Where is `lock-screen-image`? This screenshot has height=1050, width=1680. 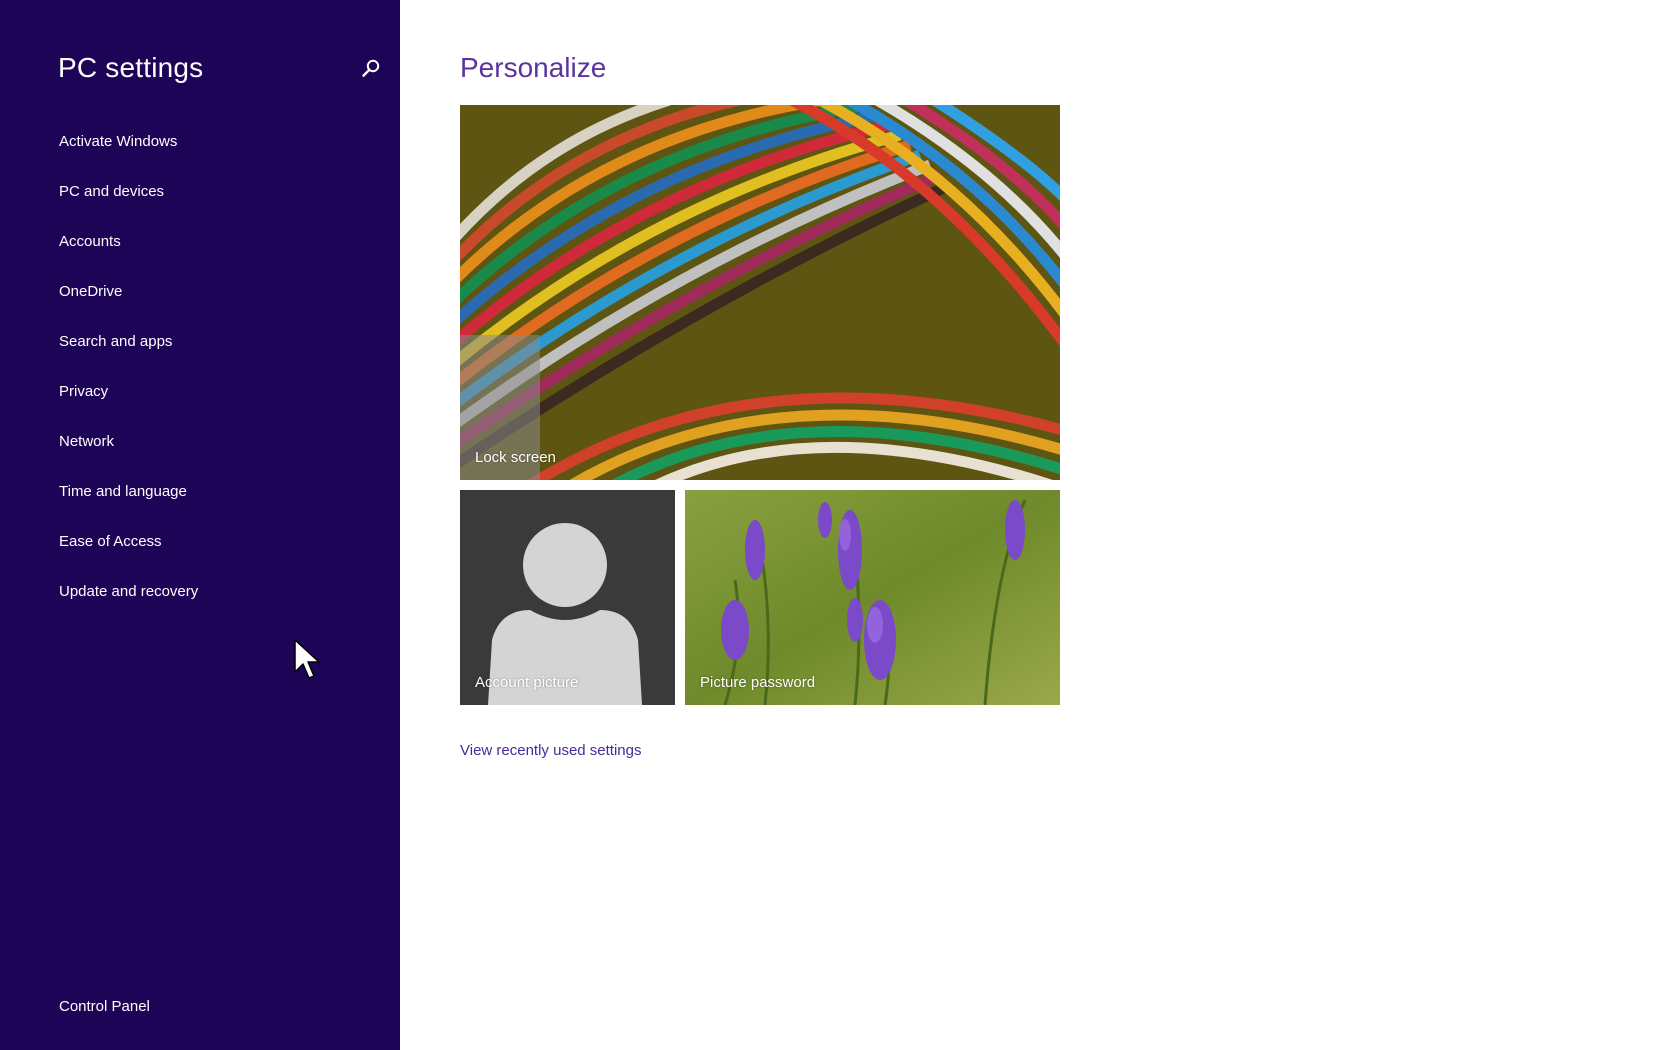 lock-screen-image is located at coordinates (760, 292).